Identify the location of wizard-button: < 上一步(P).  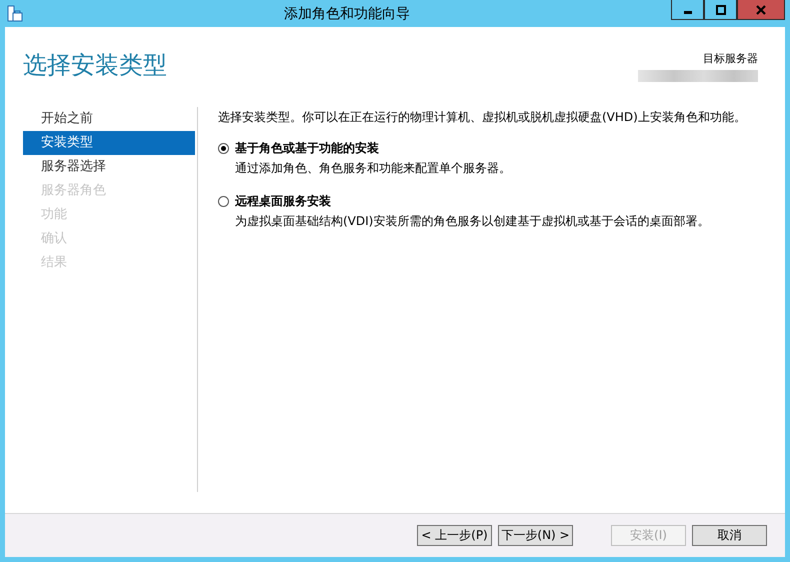
(454, 535).